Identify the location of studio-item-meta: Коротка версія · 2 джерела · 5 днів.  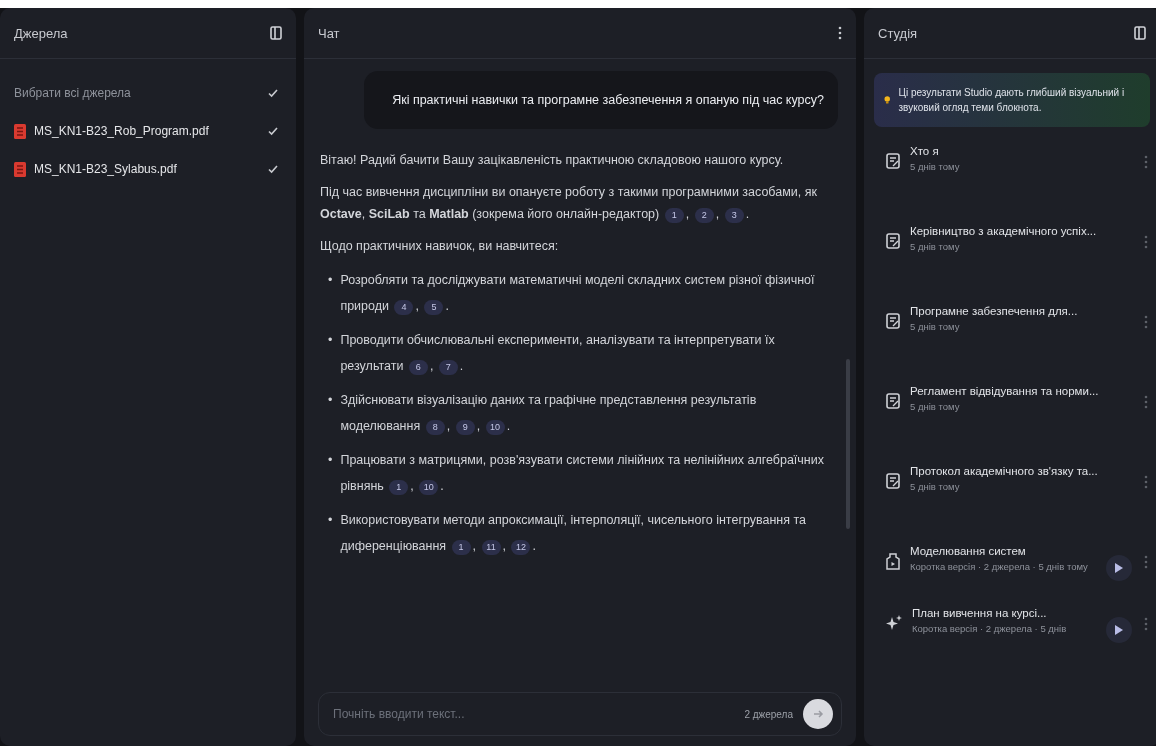
(990, 628).